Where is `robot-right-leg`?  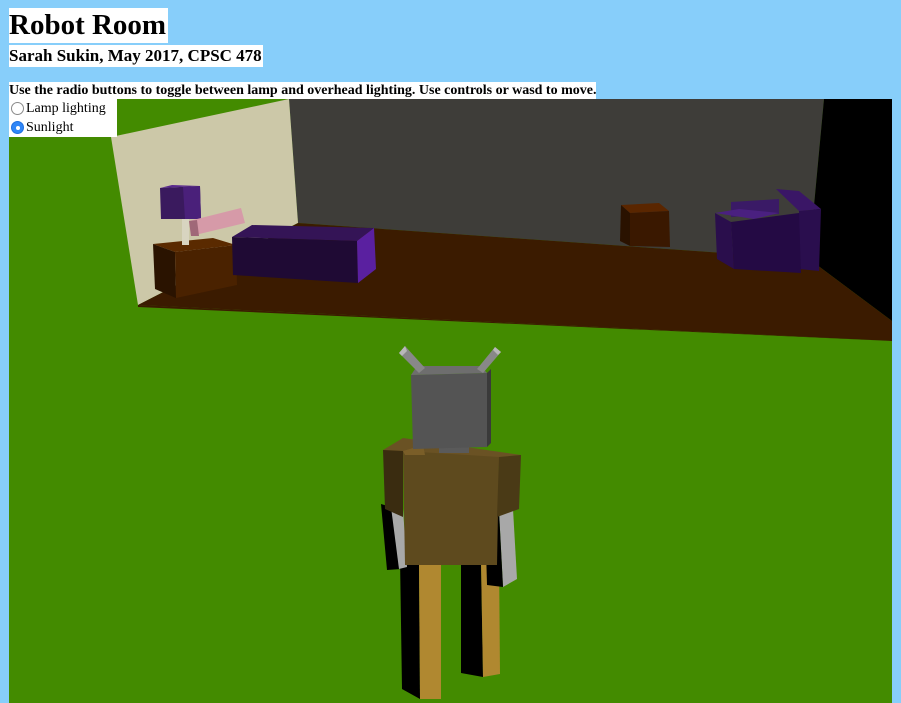
robot-right-leg is located at coordinates (472, 617).